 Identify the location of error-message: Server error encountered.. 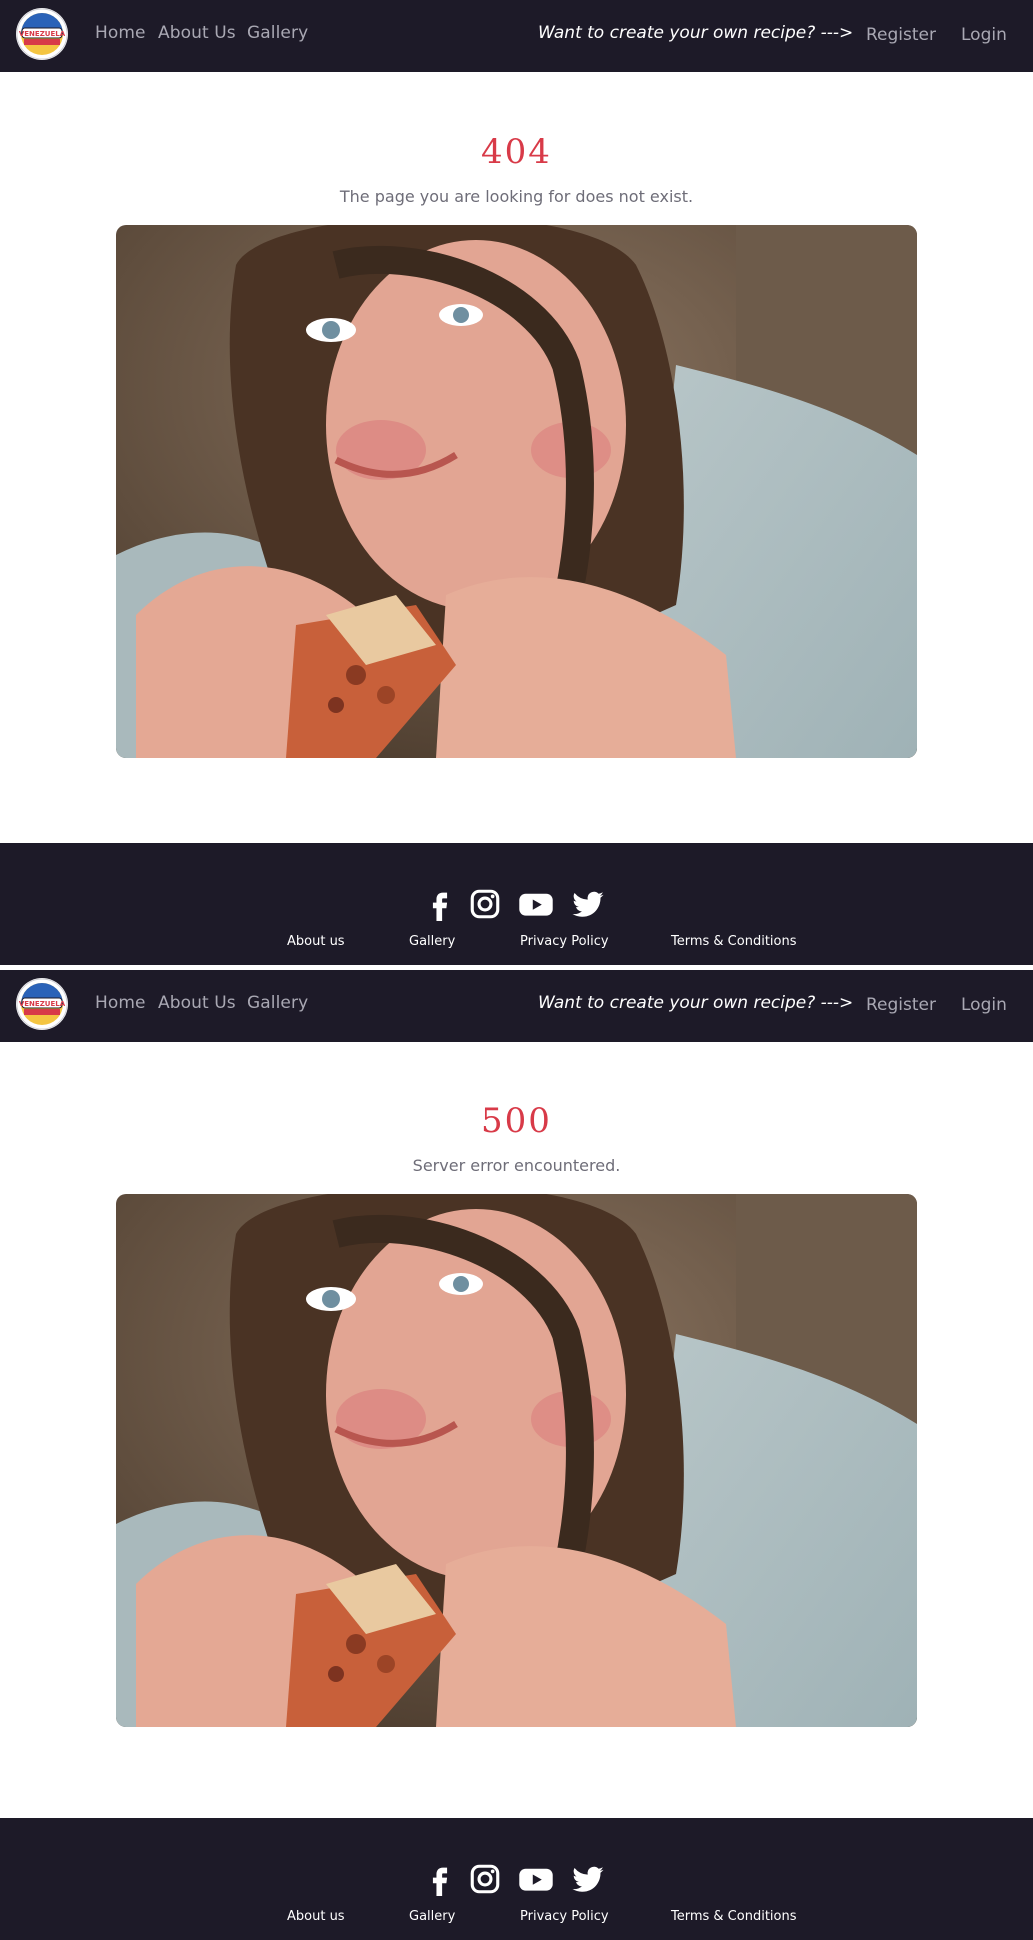
(516, 1165).